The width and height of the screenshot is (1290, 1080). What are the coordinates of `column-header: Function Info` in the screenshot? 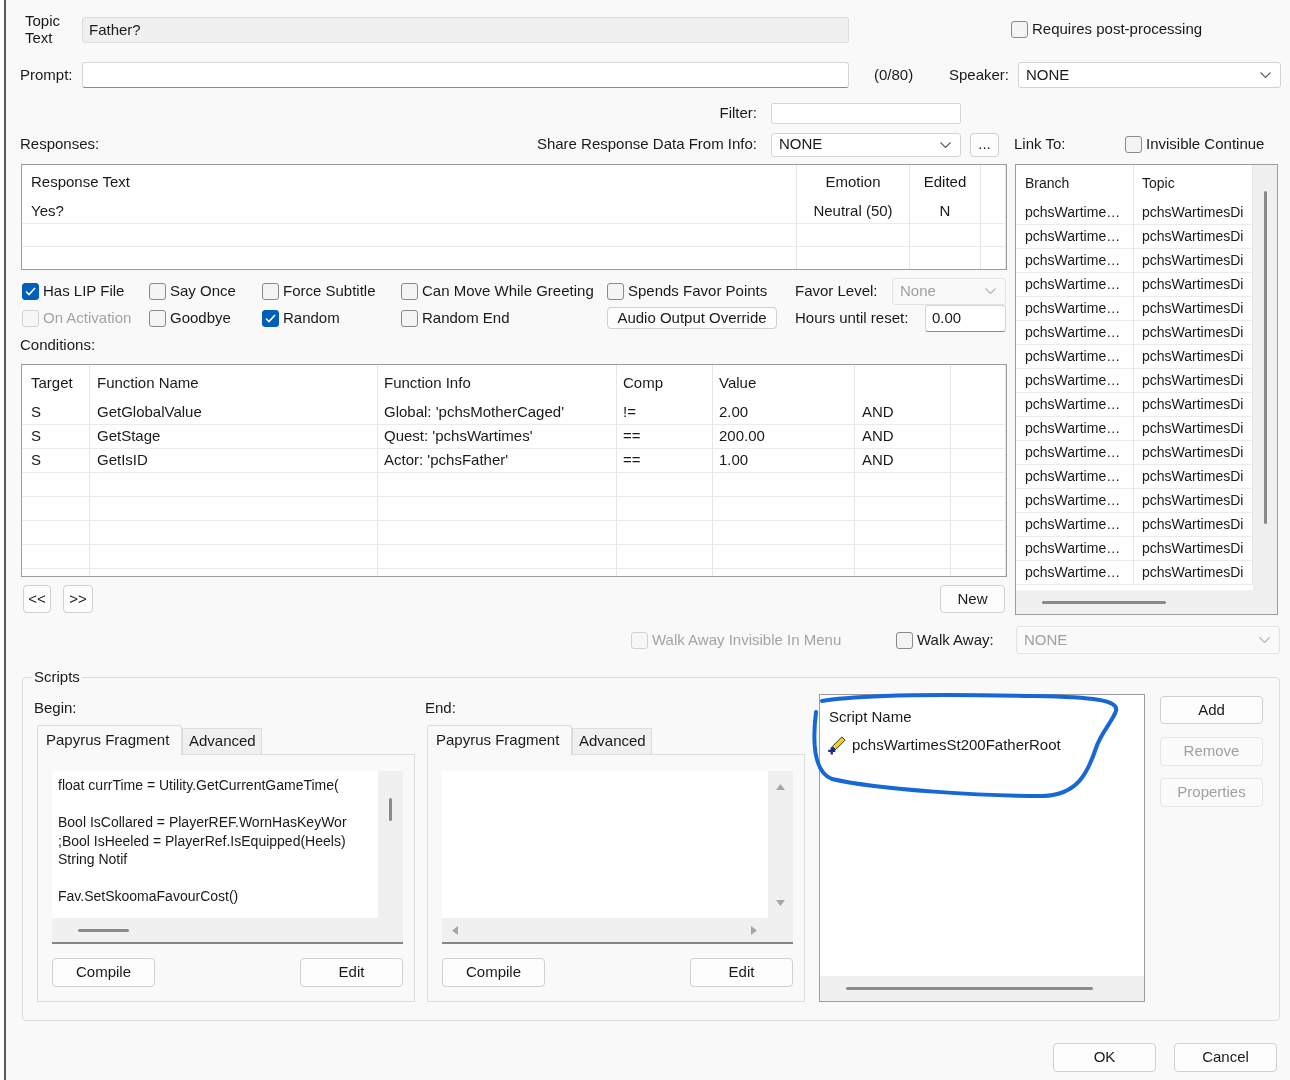 It's located at (497, 383).